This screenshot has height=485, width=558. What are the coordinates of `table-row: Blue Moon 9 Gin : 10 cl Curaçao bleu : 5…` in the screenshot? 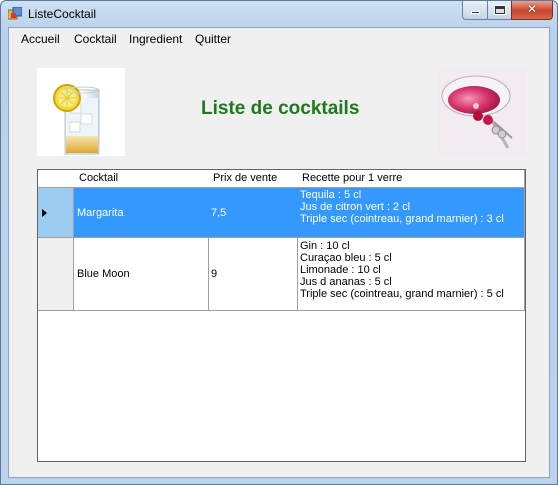 It's located at (281, 274).